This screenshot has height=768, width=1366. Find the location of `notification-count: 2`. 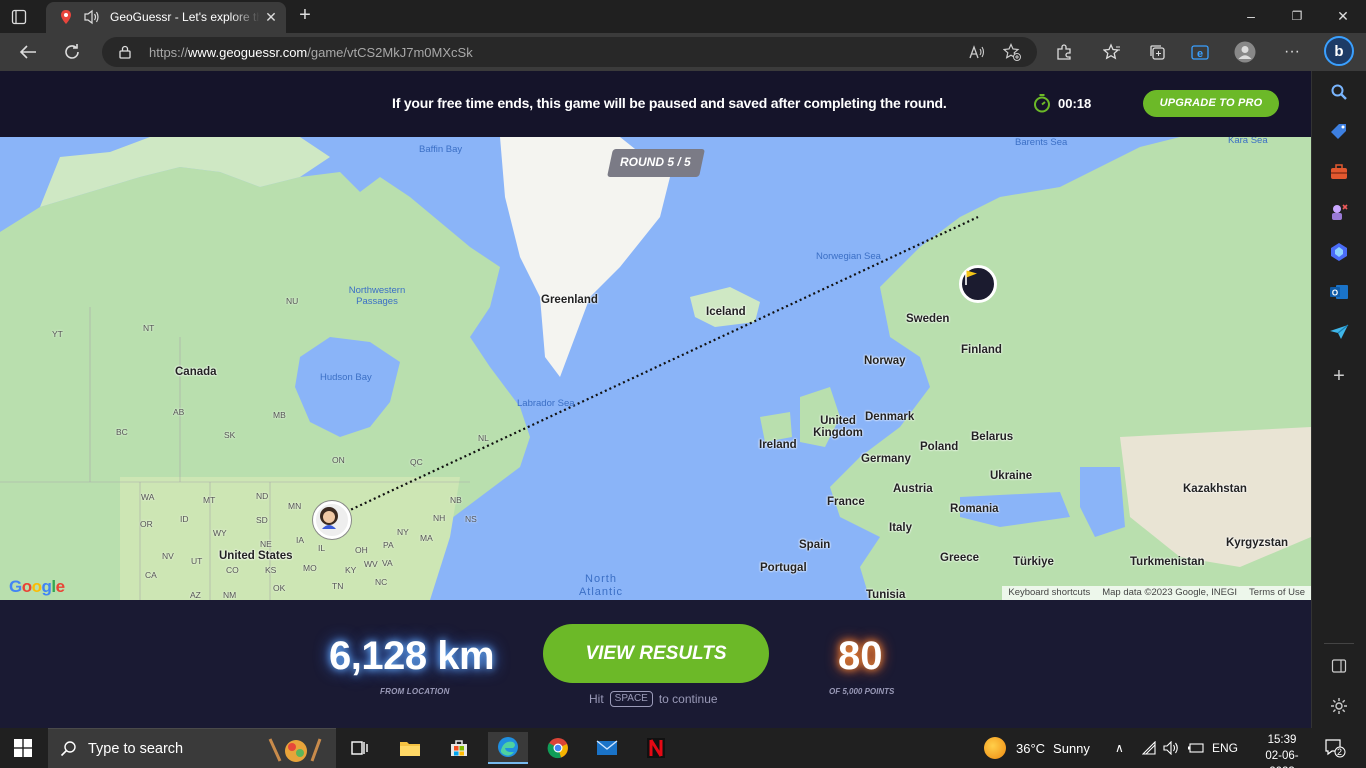

notification-count: 2 is located at coordinates (1340, 752).